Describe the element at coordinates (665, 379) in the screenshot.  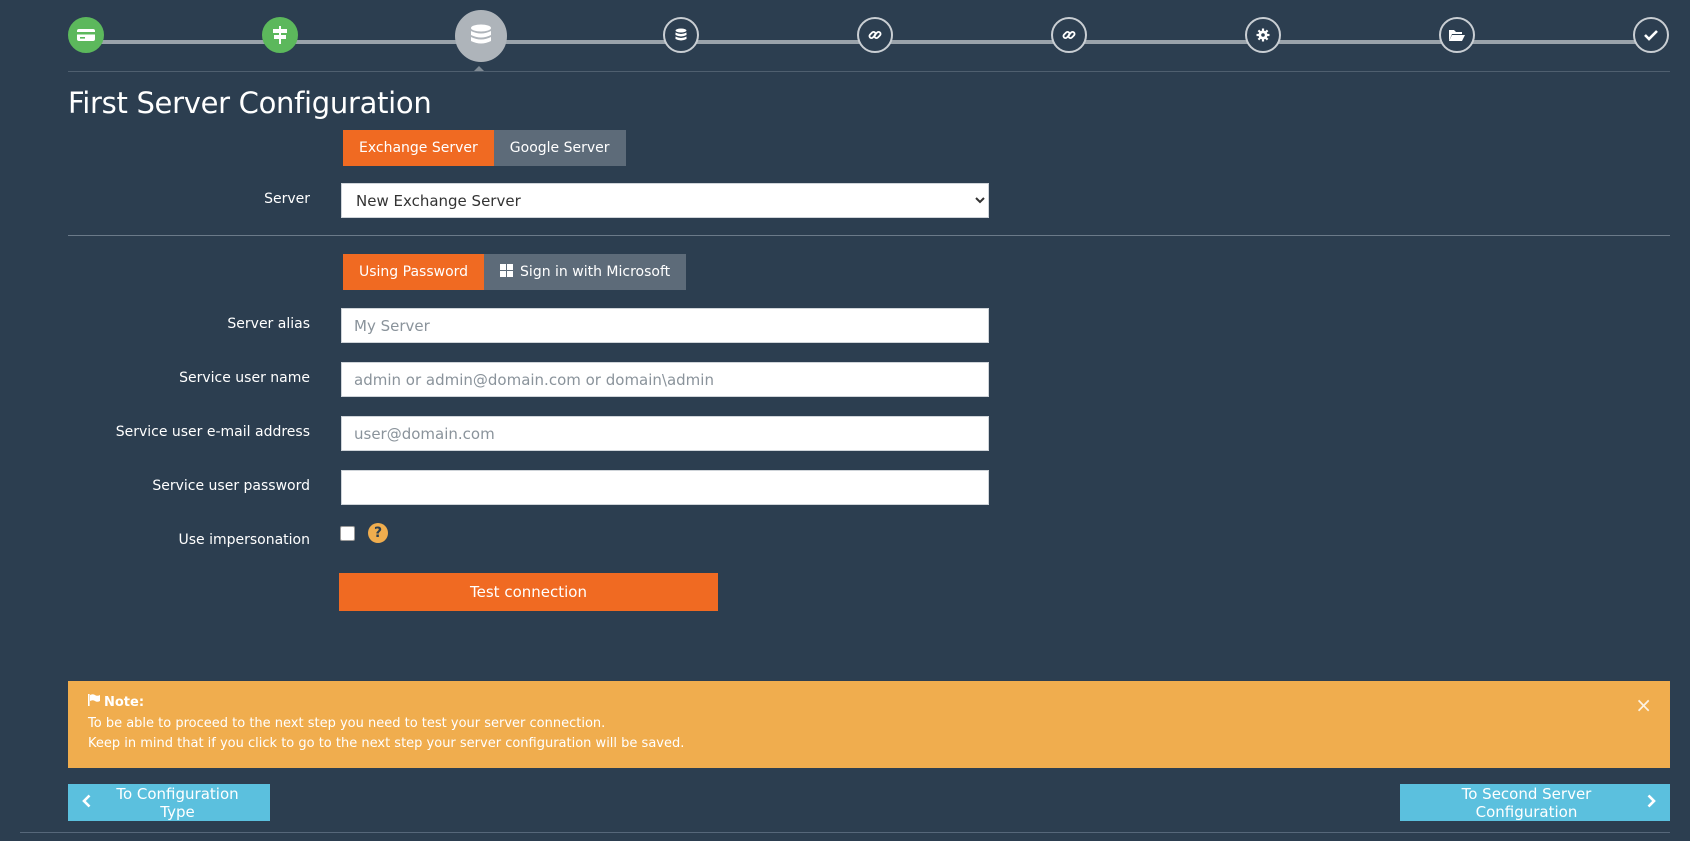
I see `service-user-name-input` at that location.